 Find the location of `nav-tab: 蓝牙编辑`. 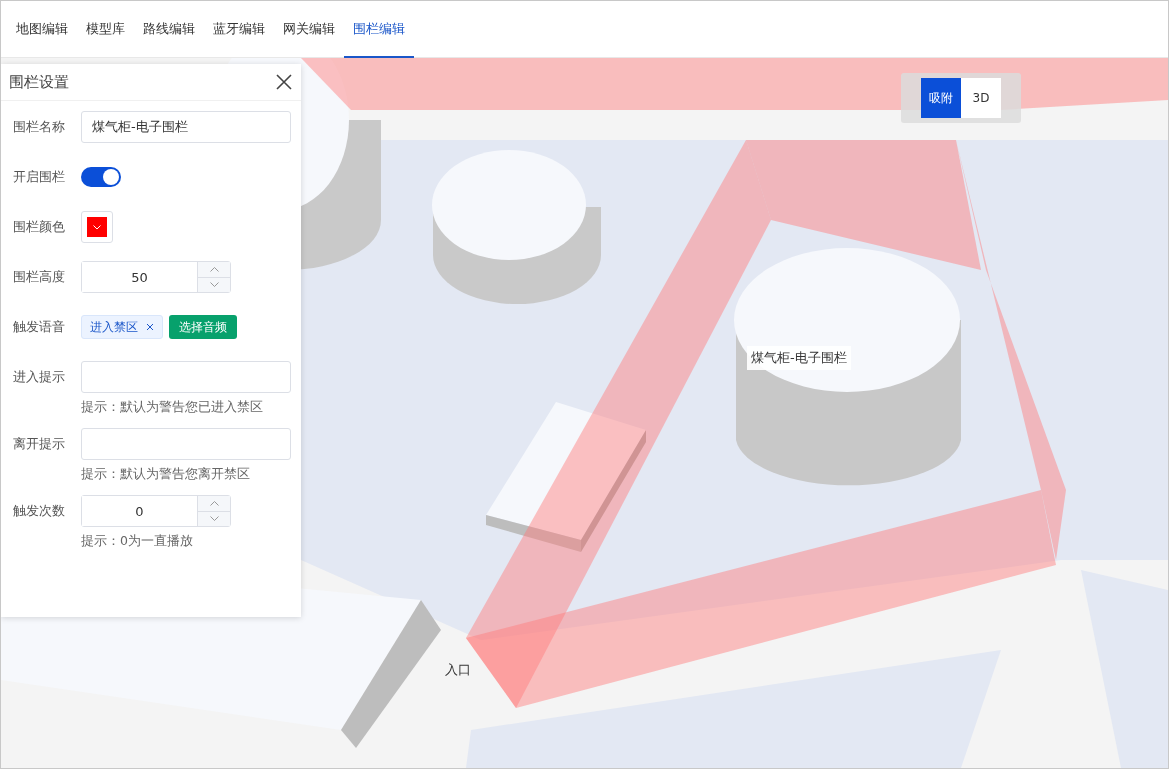

nav-tab: 蓝牙编辑 is located at coordinates (239, 29).